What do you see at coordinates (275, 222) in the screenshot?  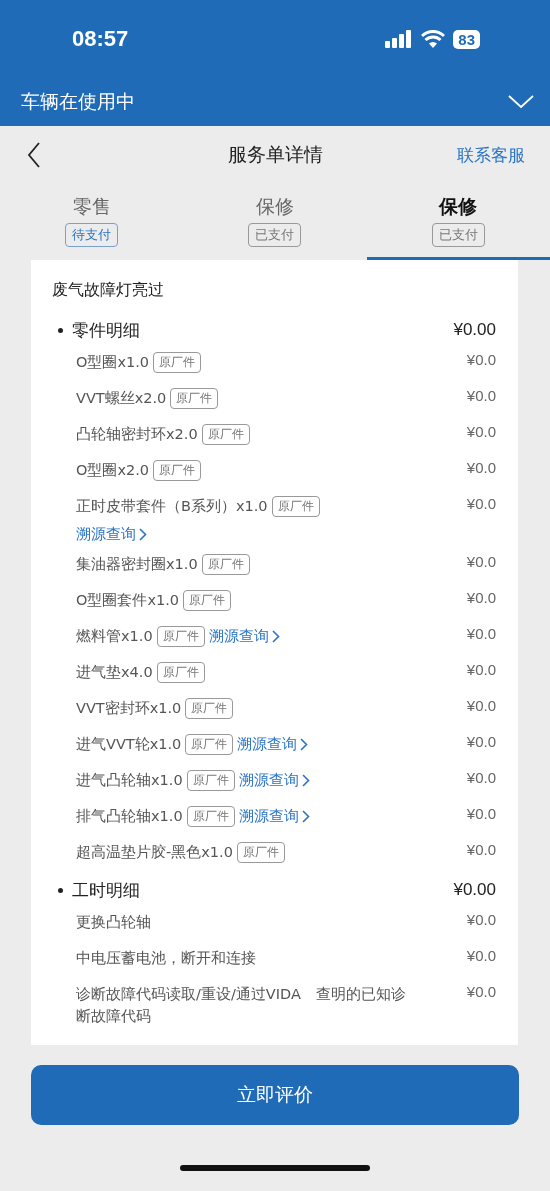 I see `order-tab: 保修 已支付` at bounding box center [275, 222].